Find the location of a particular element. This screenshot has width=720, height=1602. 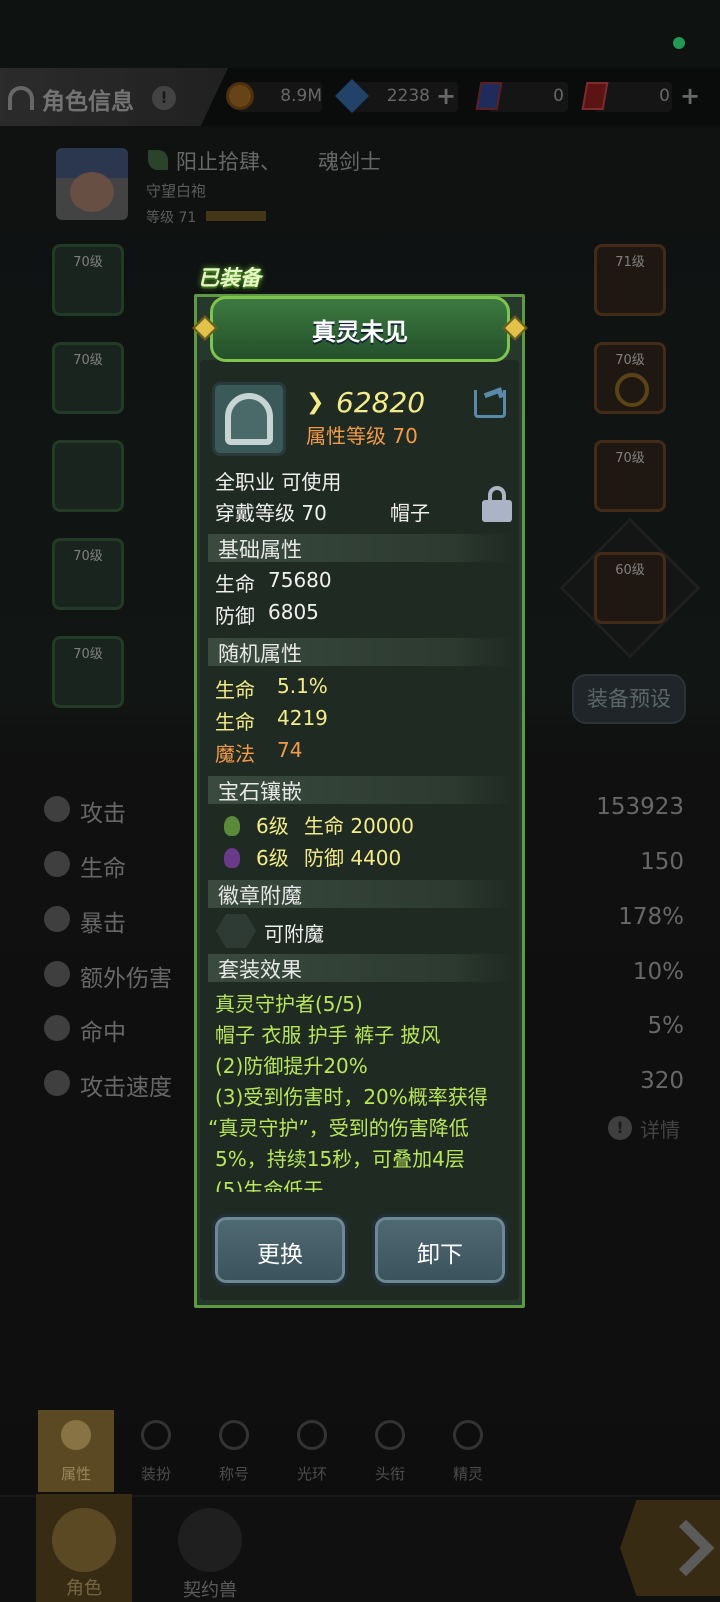

item-icon-frame is located at coordinates (249, 419).